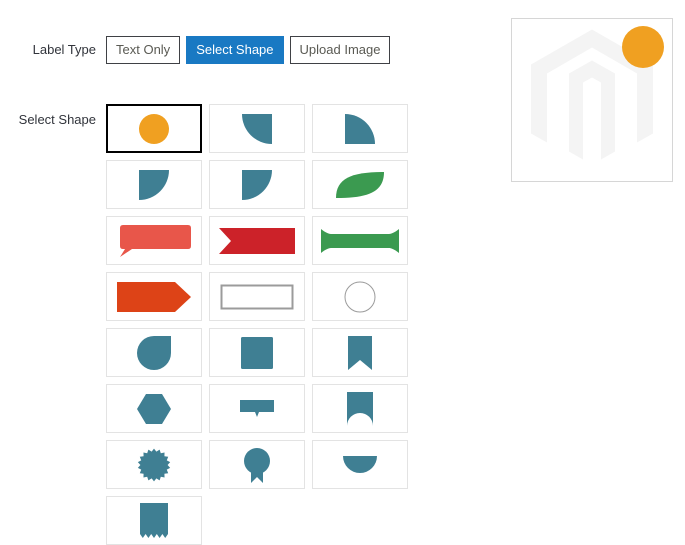  I want to click on shape-option-square, so click(257, 352).